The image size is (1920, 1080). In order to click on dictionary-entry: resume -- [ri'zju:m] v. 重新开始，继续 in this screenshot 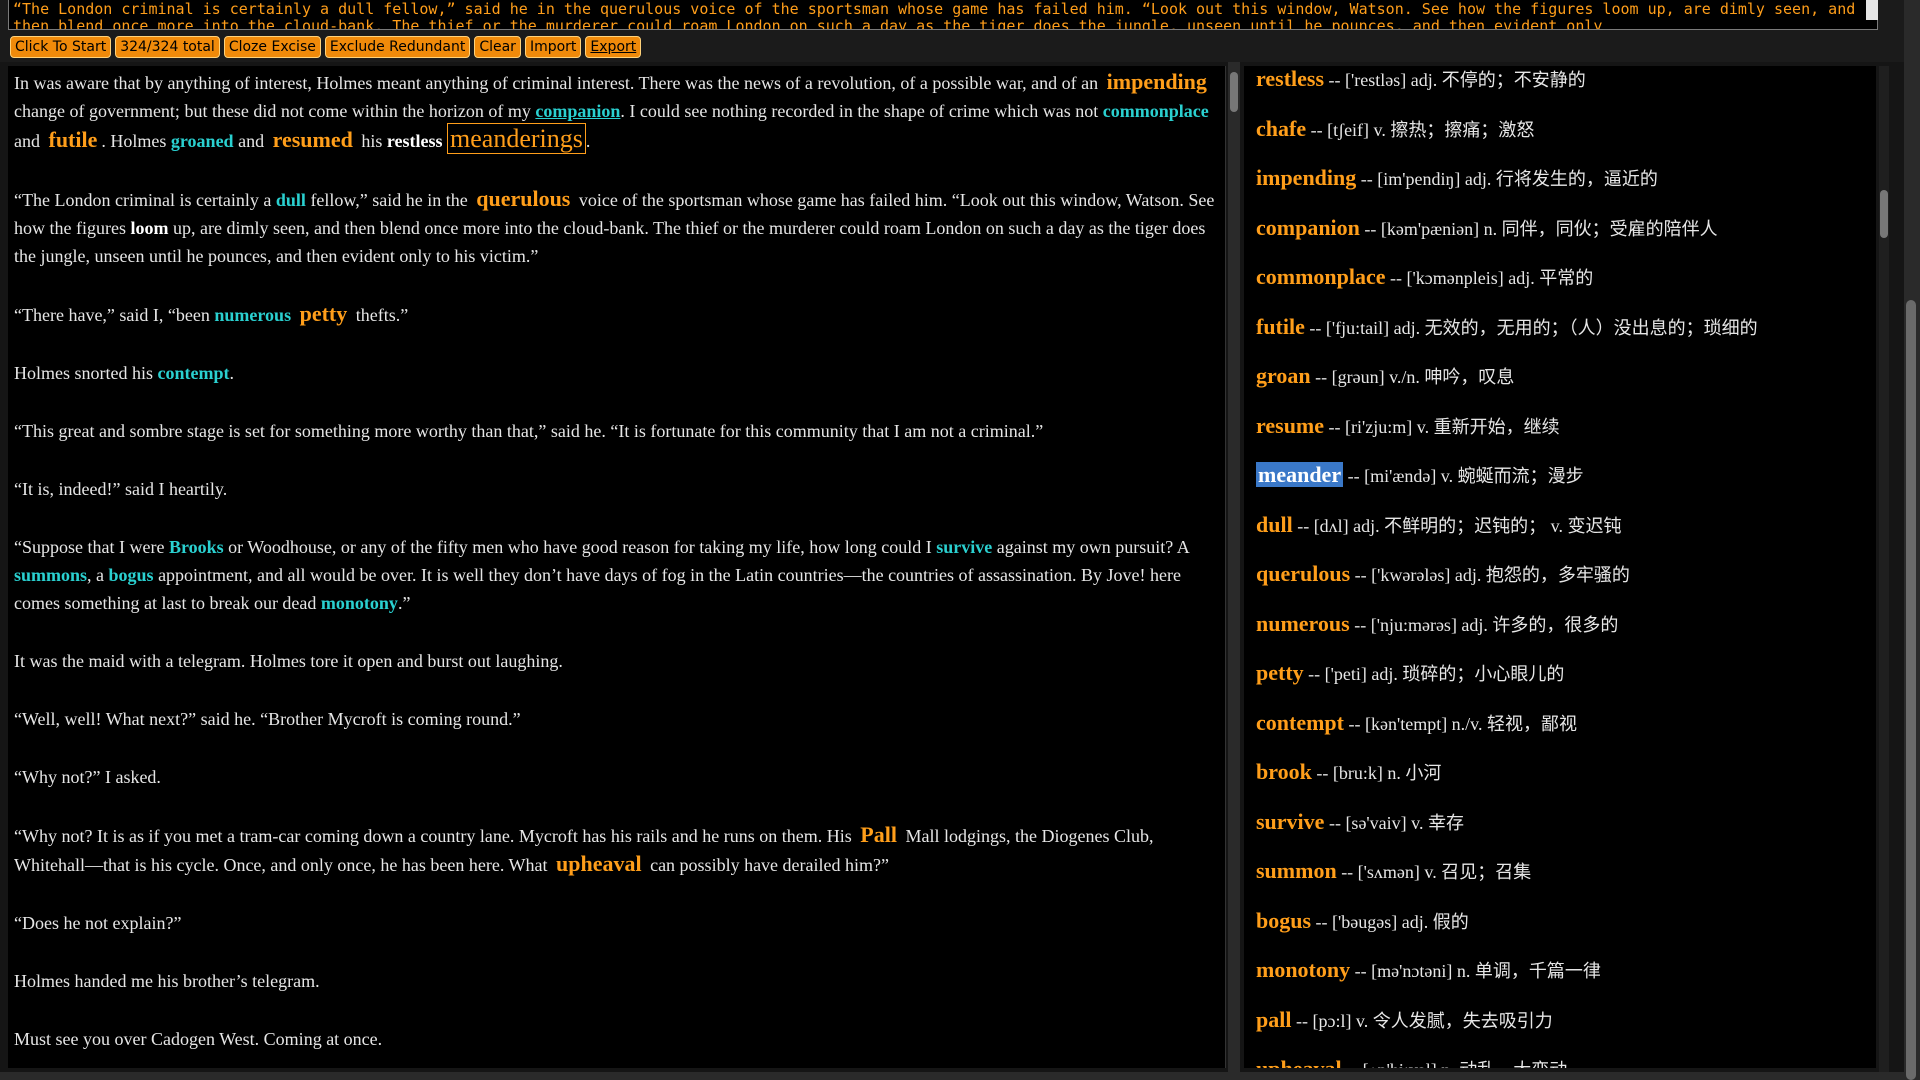, I will do `click(1408, 426)`.